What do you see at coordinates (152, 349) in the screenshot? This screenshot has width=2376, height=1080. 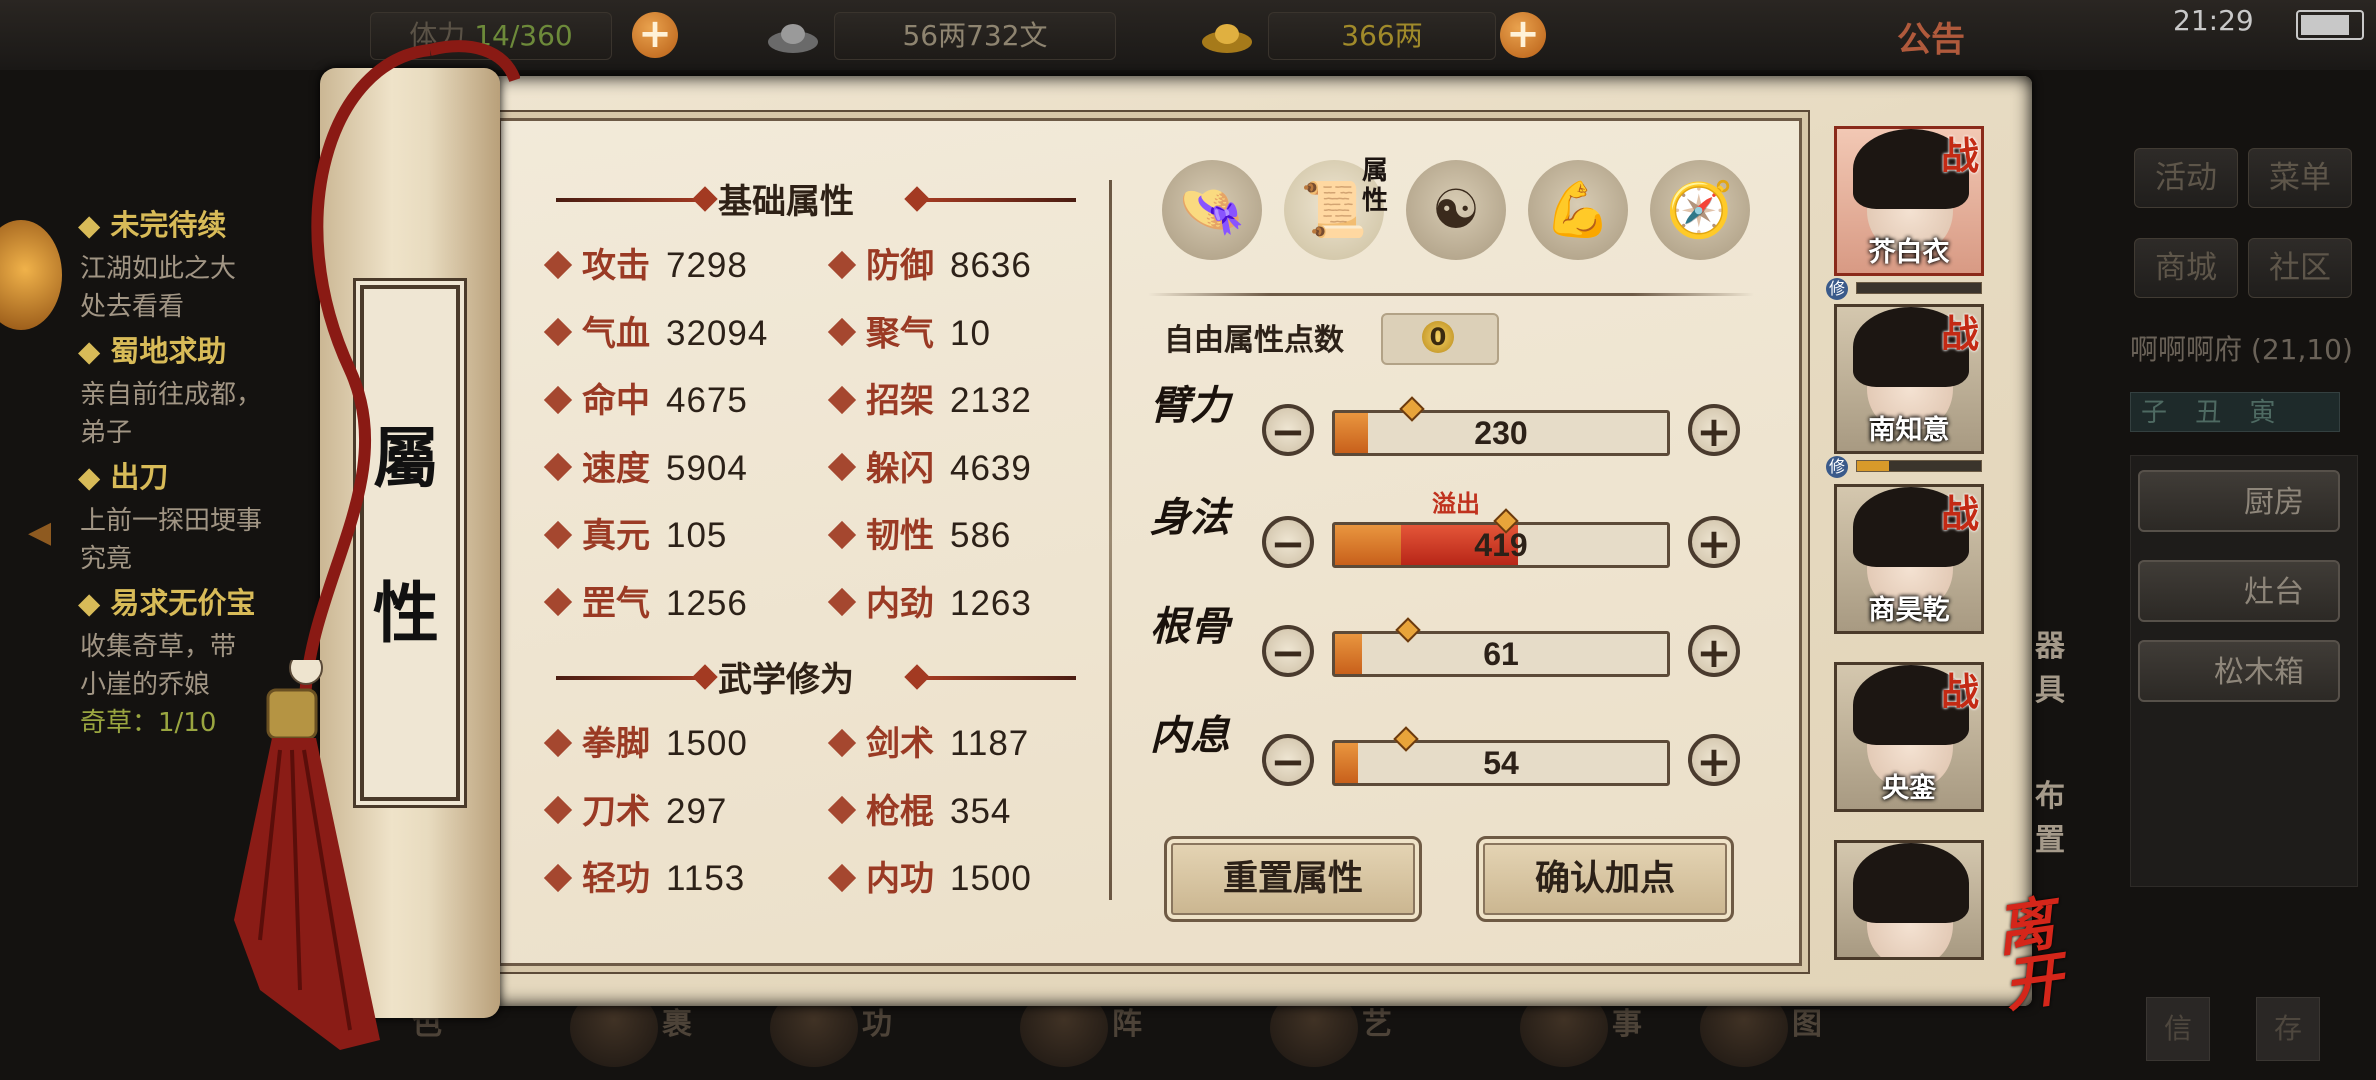 I see `quest-title: ◆ 蜀地求助` at bounding box center [152, 349].